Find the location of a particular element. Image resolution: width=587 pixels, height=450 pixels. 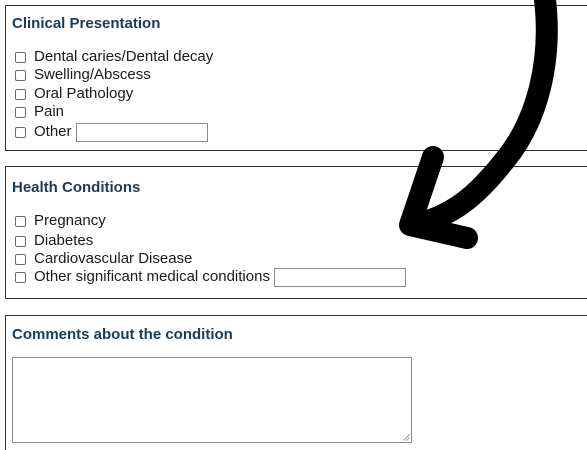

resize-grip-icon is located at coordinates (406, 437).